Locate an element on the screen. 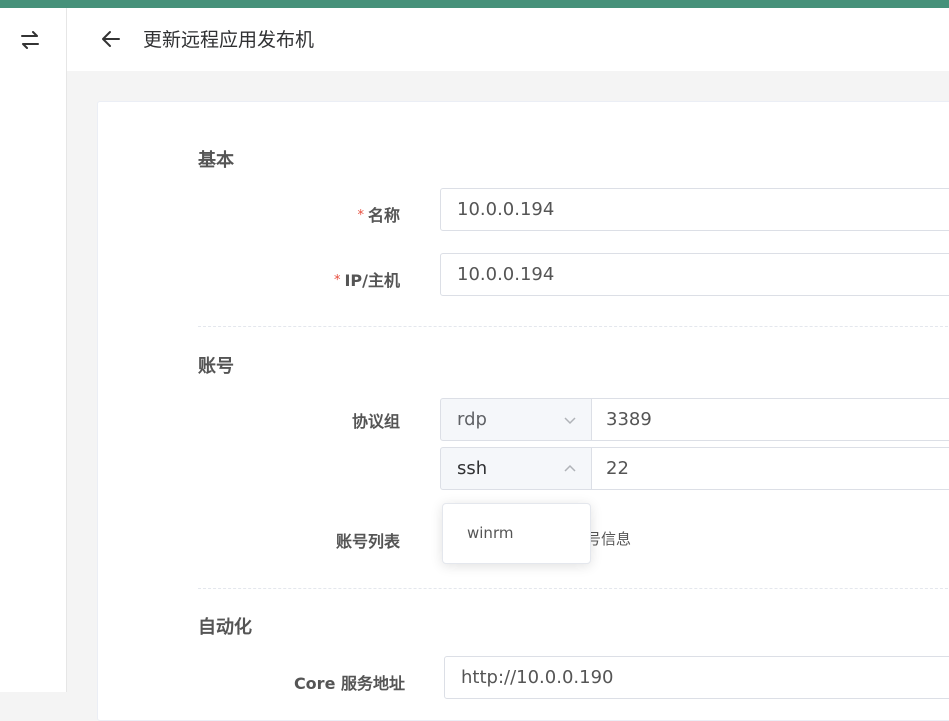 The image size is (949, 721). name-label: * 名称 is located at coordinates (378, 214).